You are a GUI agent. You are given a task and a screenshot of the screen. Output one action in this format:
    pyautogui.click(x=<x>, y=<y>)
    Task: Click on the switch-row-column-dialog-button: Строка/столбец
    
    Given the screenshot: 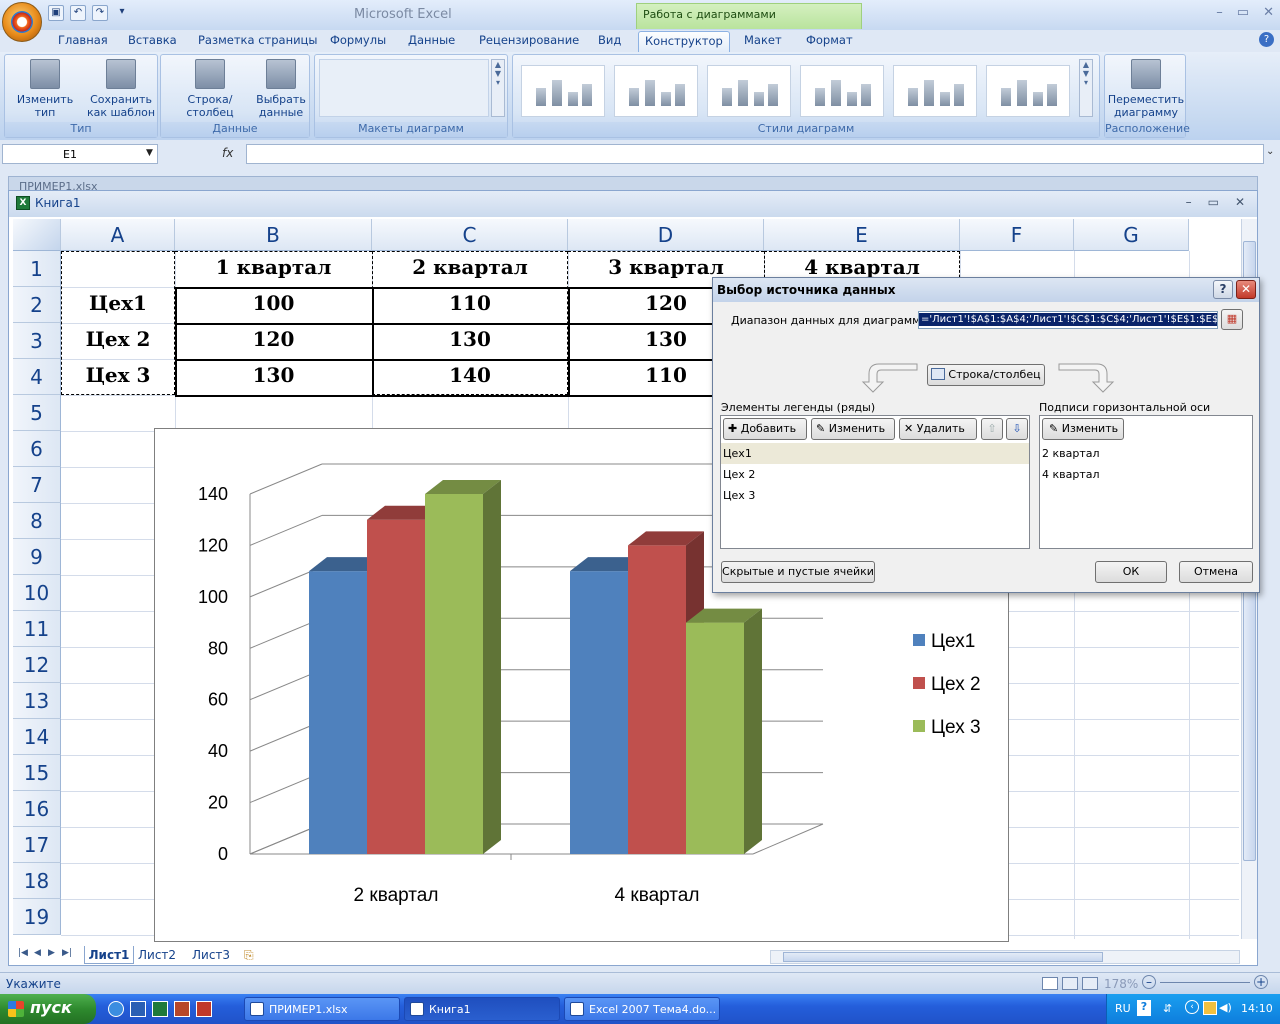 What is the action you would take?
    pyautogui.click(x=986, y=375)
    